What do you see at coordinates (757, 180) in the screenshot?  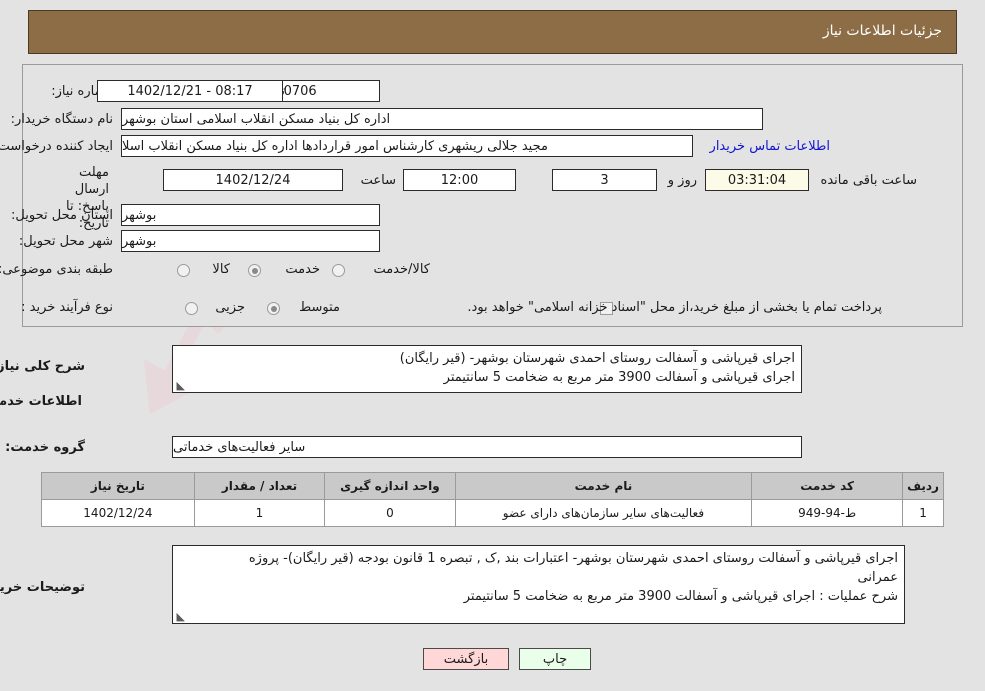 I see `remaining-time-value: 03:31:04` at bounding box center [757, 180].